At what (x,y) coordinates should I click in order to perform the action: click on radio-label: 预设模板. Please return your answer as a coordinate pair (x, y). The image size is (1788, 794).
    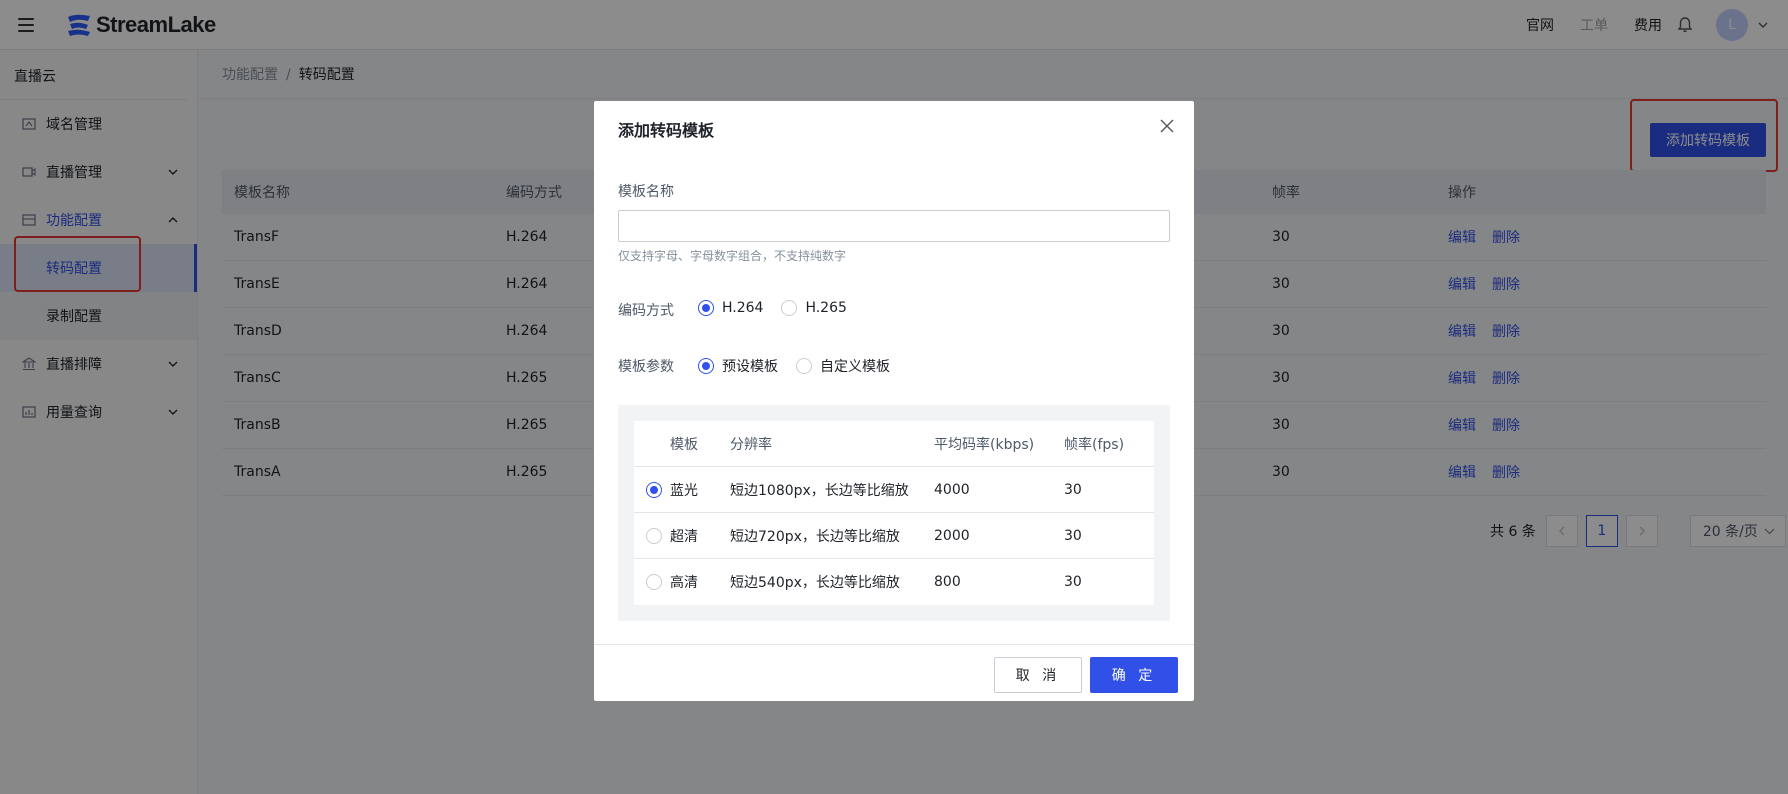
    Looking at the image, I should click on (750, 367).